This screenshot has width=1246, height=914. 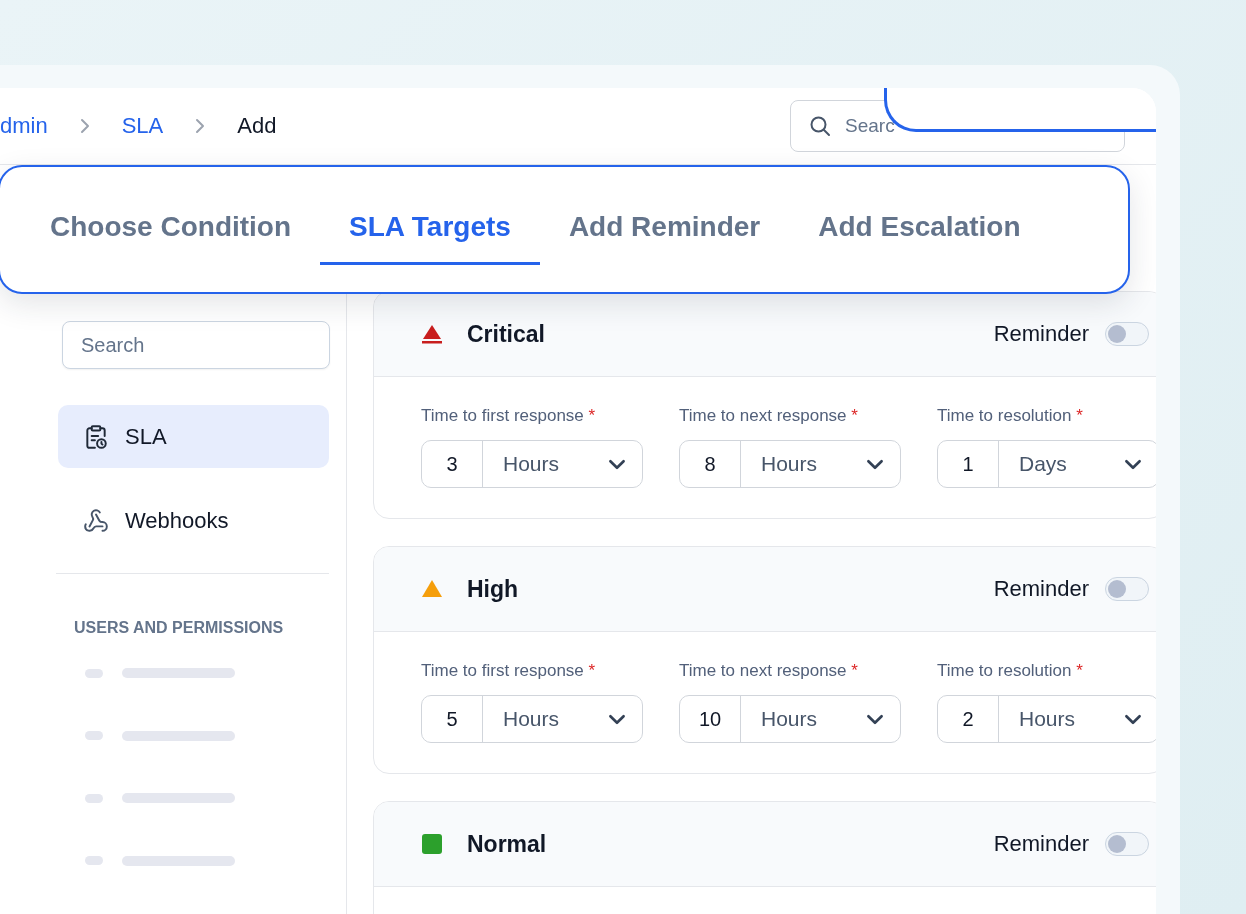 What do you see at coordinates (820, 126) in the screenshot?
I see `search-icon` at bounding box center [820, 126].